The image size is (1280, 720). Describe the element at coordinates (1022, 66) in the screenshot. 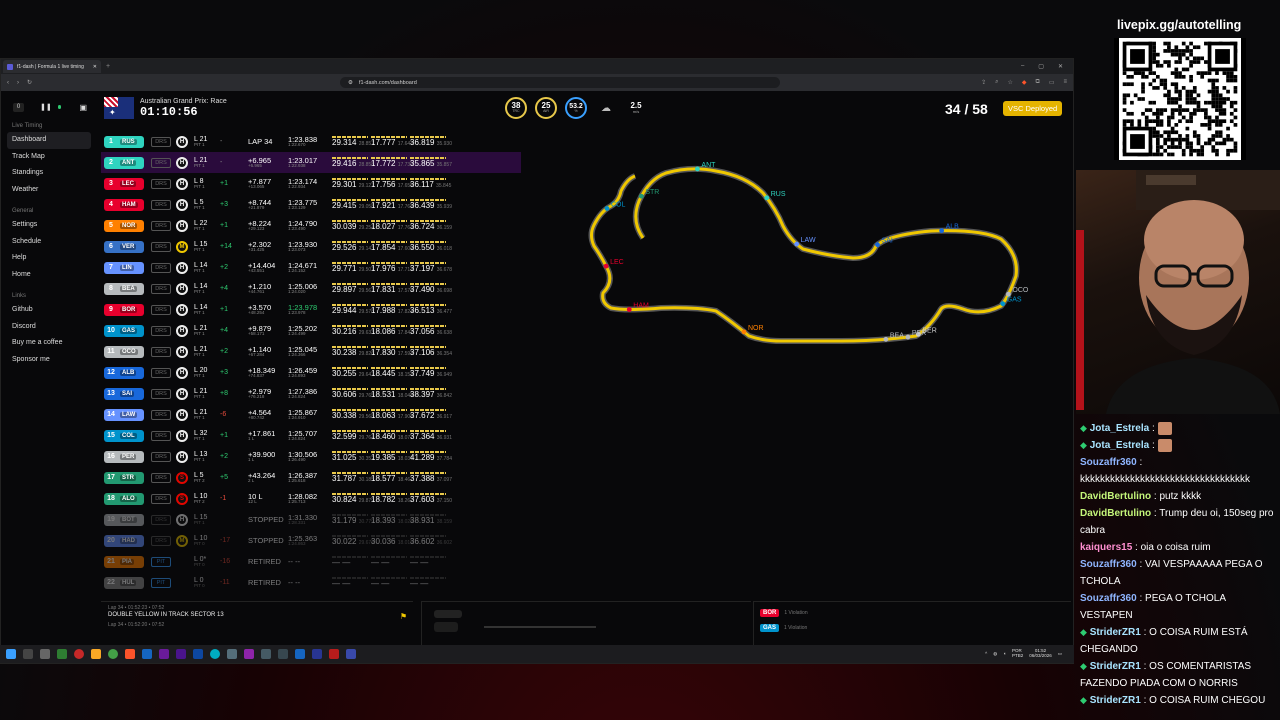

I see `minimize-icon: –` at that location.